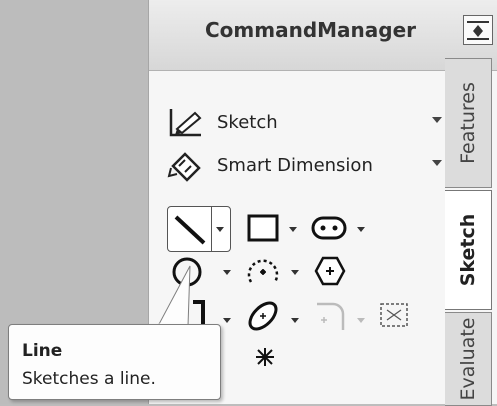  What do you see at coordinates (329, 228) in the screenshot?
I see `slot-icon` at bounding box center [329, 228].